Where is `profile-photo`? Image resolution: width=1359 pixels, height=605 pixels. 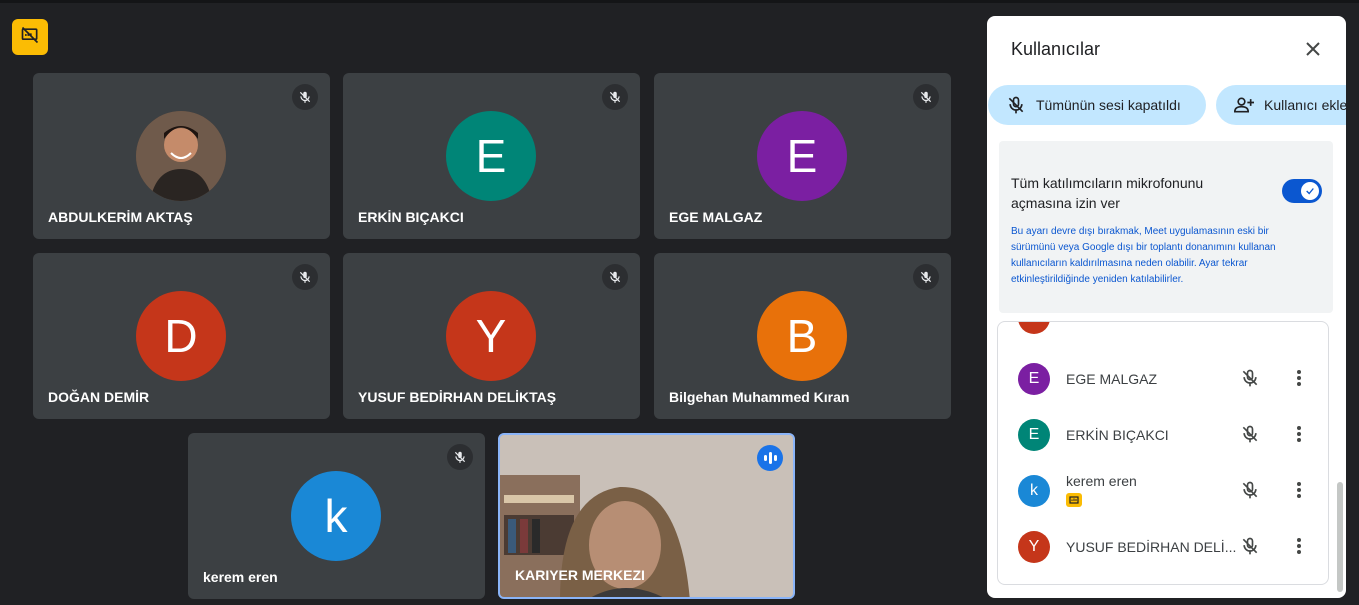 profile-photo is located at coordinates (181, 156).